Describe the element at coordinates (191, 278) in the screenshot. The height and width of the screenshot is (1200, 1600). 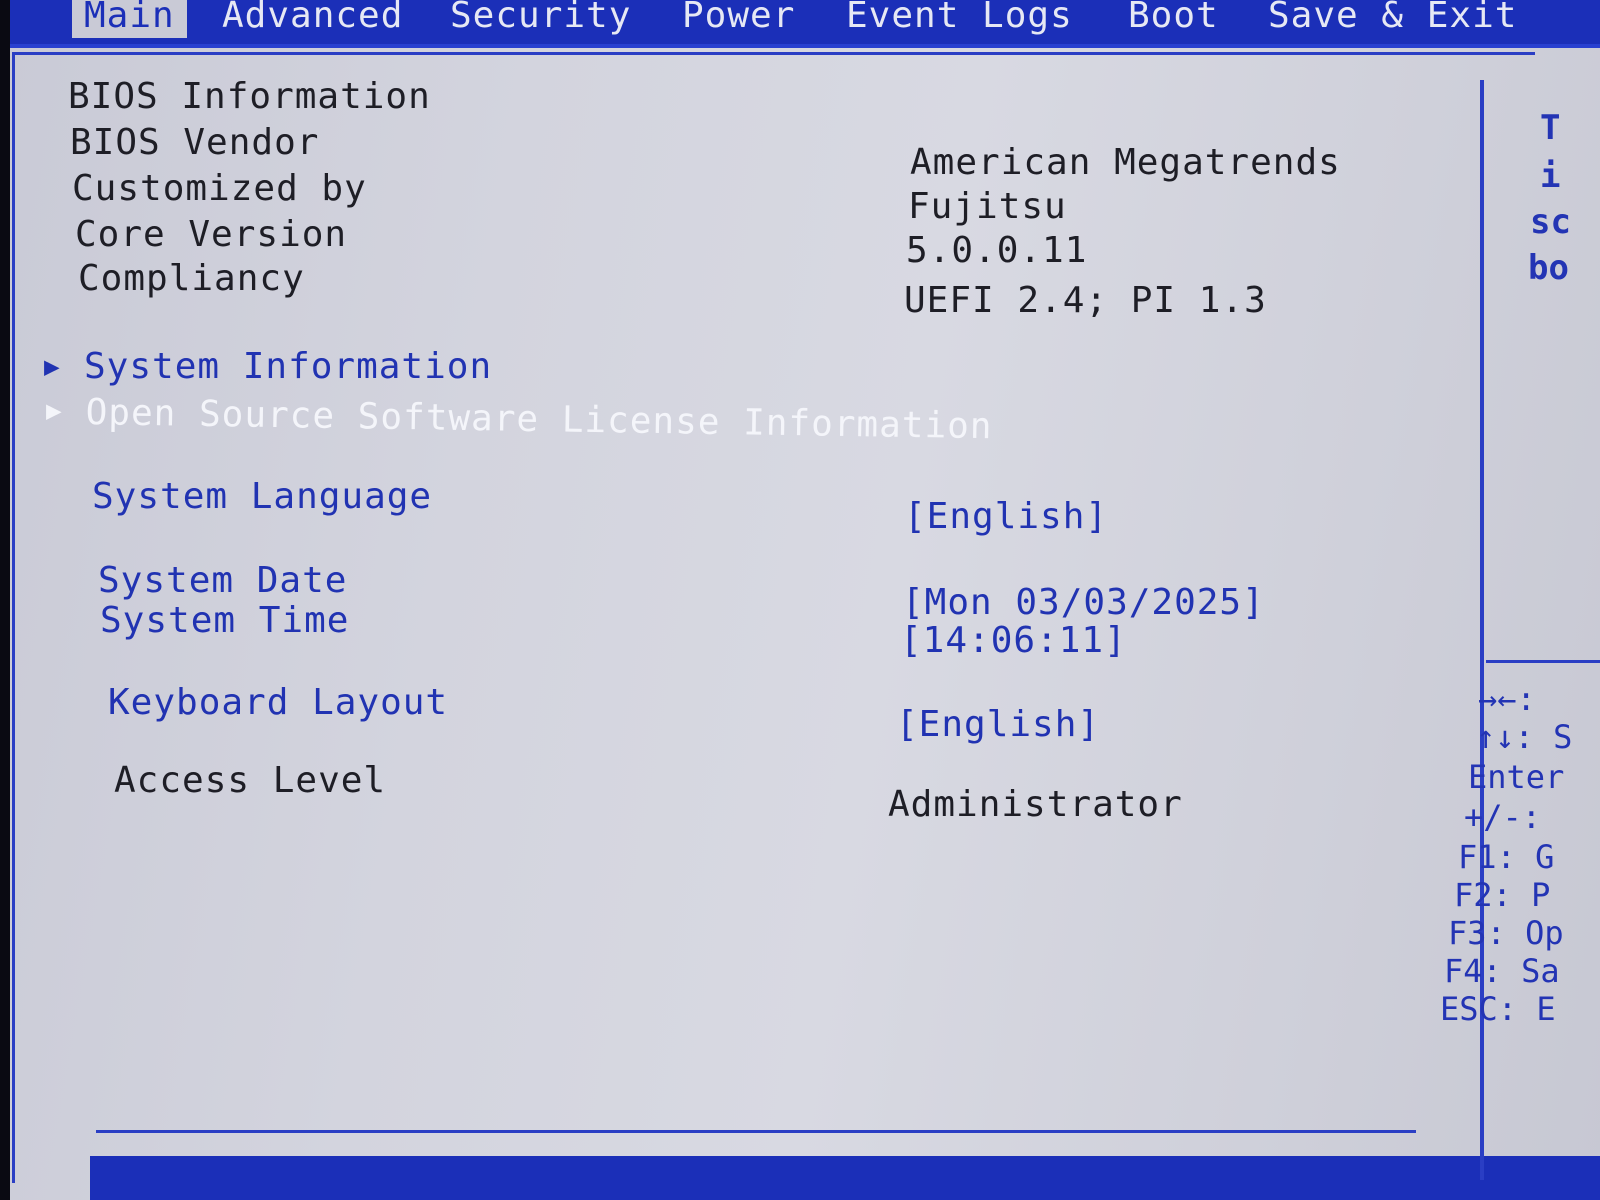
I see `compliancy-label: Compliancy` at that location.